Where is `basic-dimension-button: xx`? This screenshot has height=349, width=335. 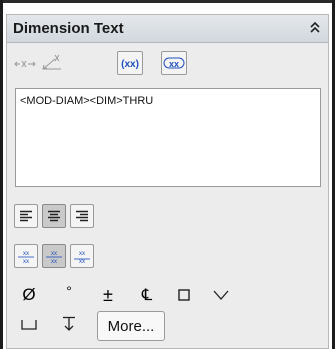 basic-dimension-button: xx is located at coordinates (174, 63).